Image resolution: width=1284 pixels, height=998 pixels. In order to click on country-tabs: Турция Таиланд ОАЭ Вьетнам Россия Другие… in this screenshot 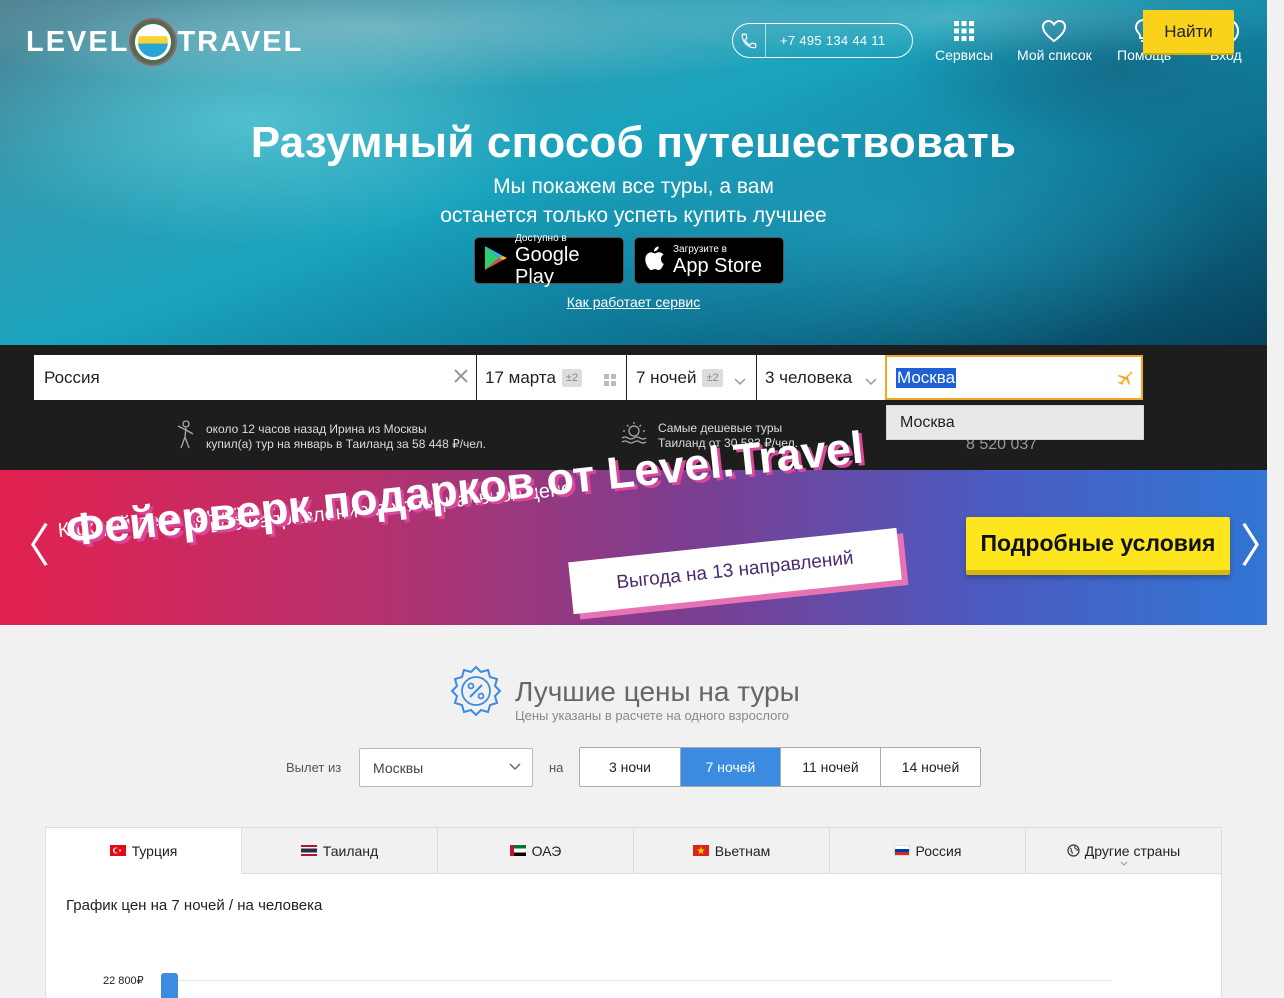, I will do `click(633, 850)`.